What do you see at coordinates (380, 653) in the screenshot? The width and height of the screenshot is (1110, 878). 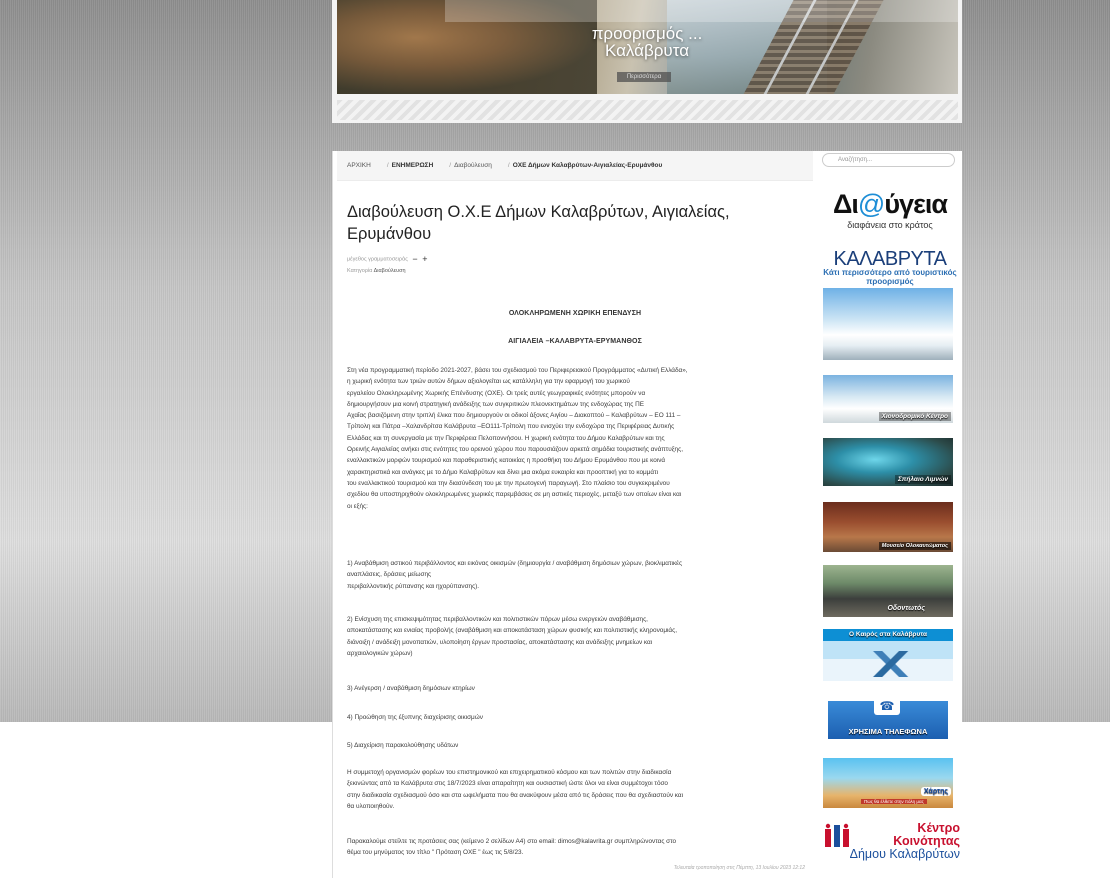 I see `text-line: αρχαιολογικών χώρων)` at bounding box center [380, 653].